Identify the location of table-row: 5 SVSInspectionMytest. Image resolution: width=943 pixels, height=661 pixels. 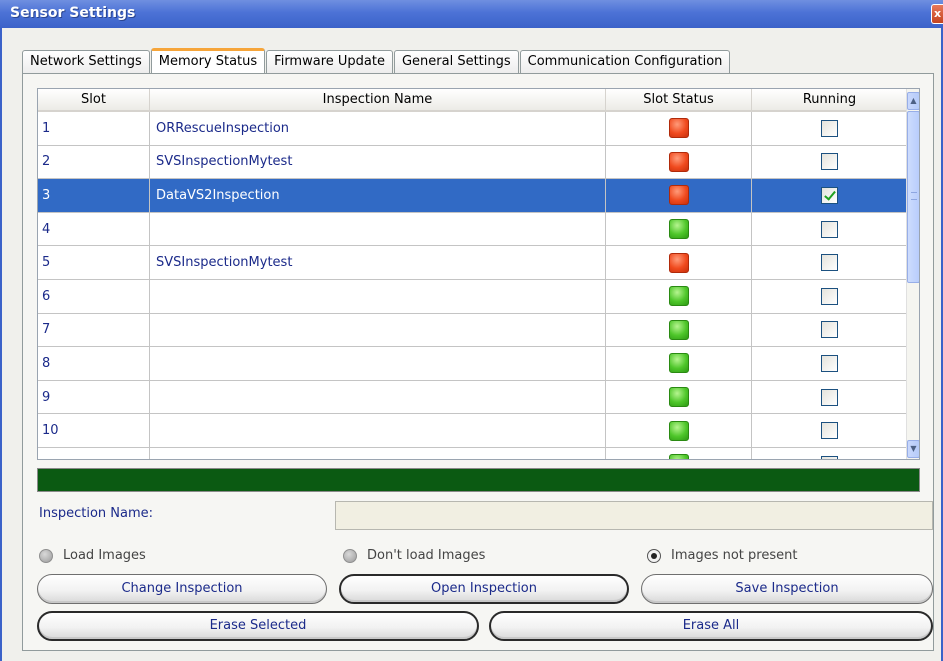
(473, 263).